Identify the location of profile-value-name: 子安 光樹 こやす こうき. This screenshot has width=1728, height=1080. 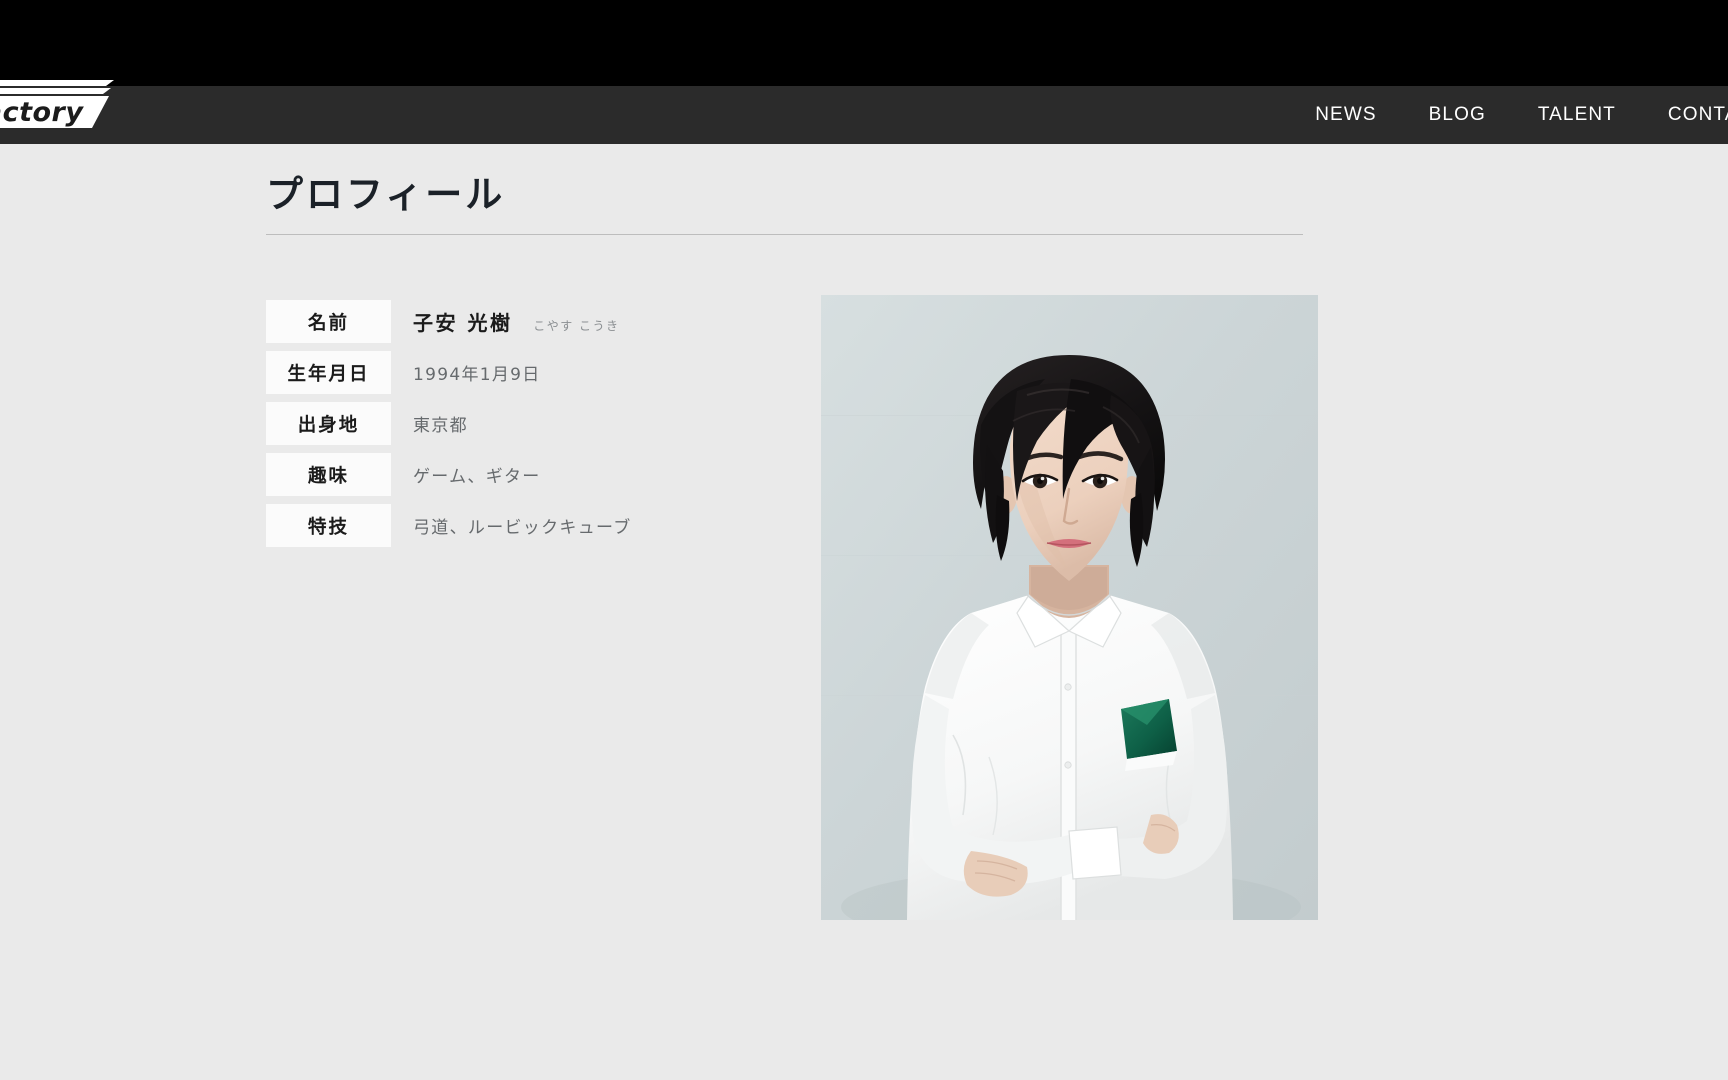
(588, 321).